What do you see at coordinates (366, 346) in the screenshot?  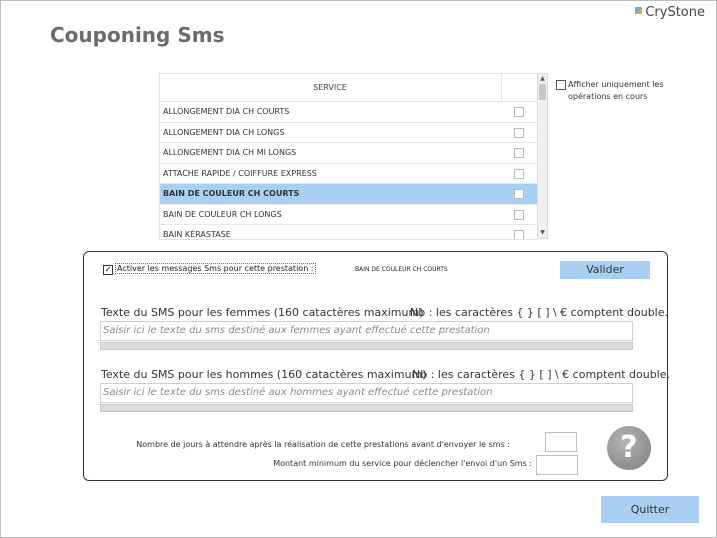 I see `women-sms-counter-bar` at bounding box center [366, 346].